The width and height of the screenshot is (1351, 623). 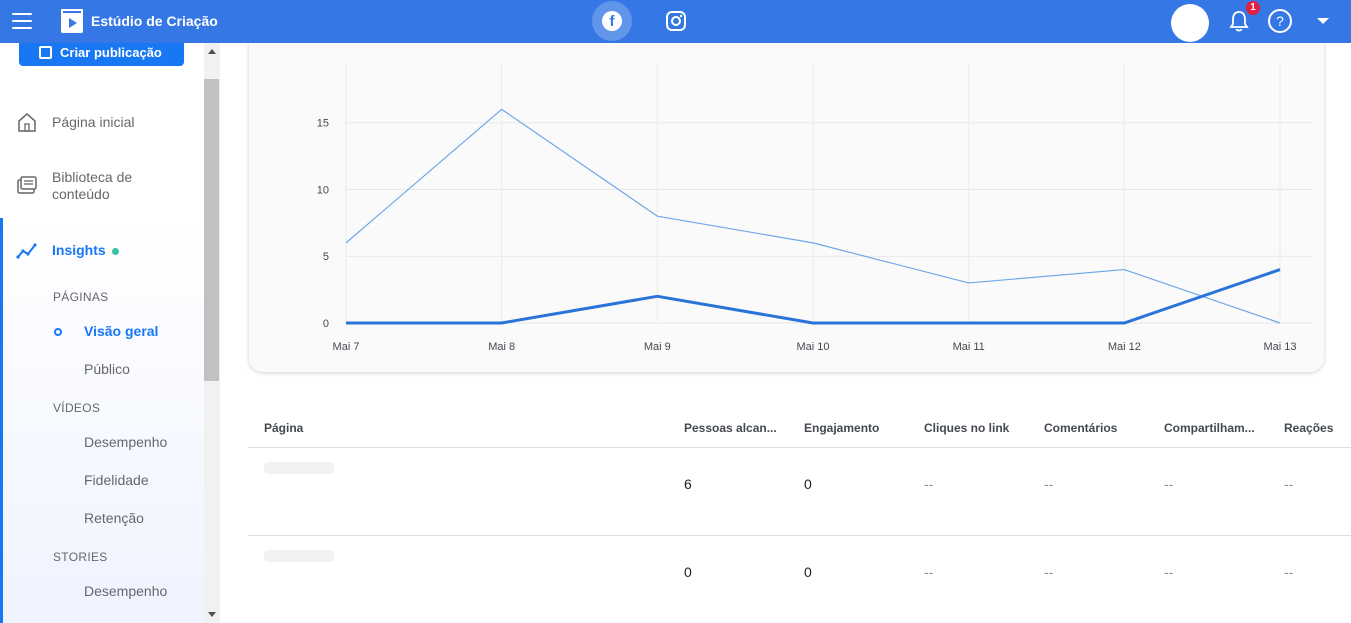 I want to click on sidebar-item-loyalty: Fidelidade, so click(x=116, y=480).